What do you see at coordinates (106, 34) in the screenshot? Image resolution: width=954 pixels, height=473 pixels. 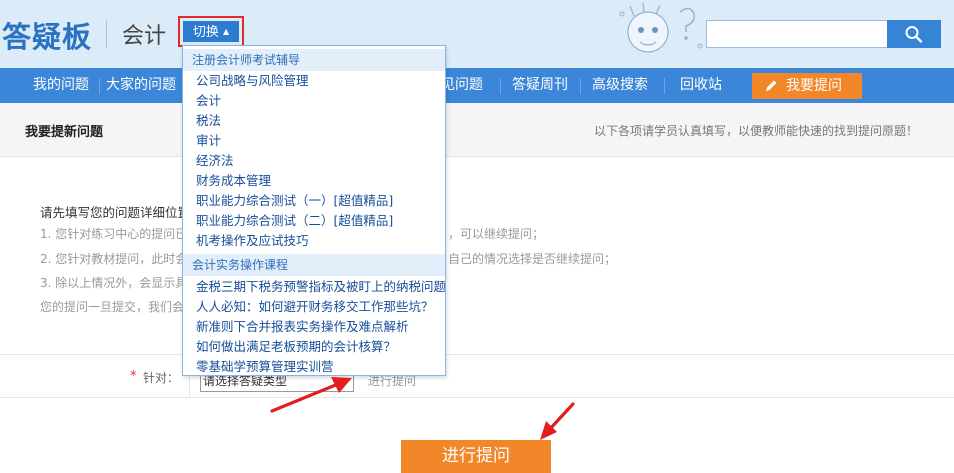 I see `logo-divider` at bounding box center [106, 34].